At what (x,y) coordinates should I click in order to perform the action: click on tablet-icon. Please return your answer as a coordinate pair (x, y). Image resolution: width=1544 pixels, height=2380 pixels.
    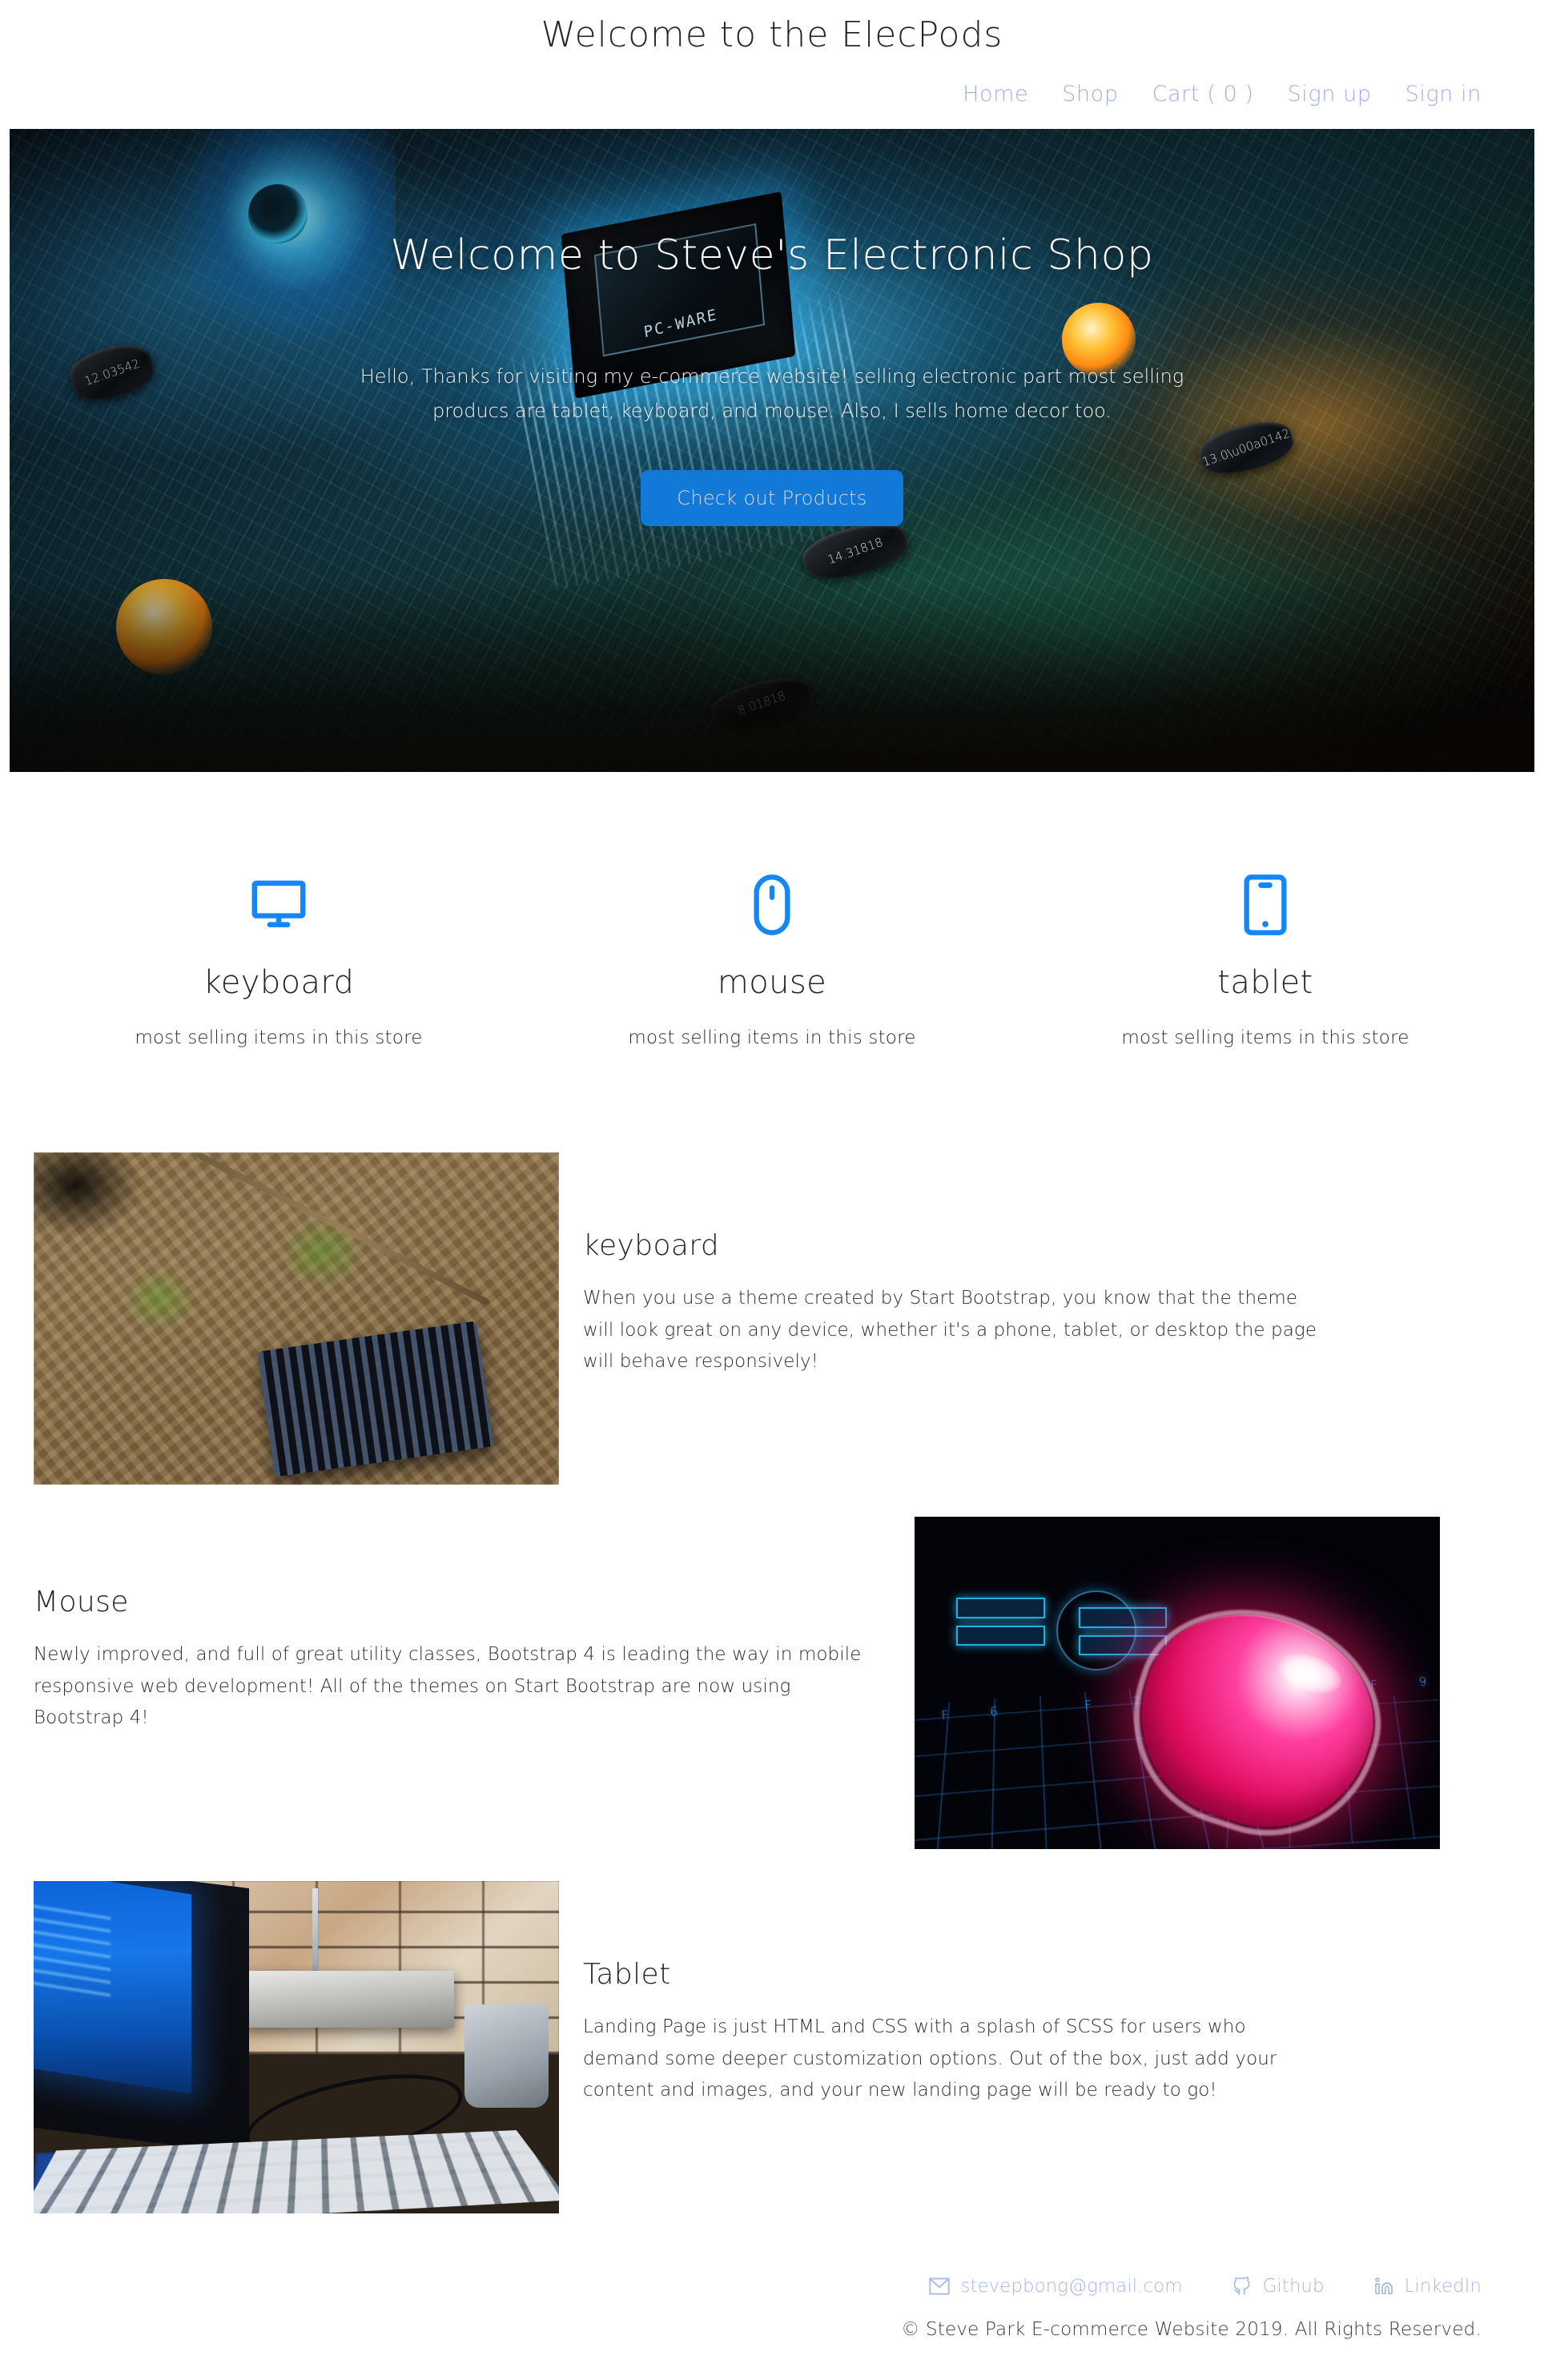
    Looking at the image, I should click on (1265, 905).